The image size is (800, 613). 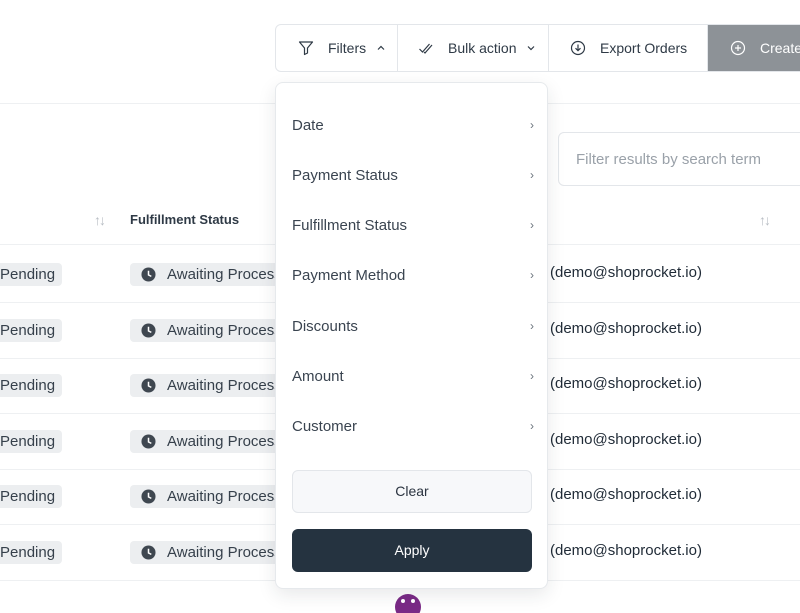 What do you see at coordinates (347, 48) in the screenshot?
I see `filters-label: Filters` at bounding box center [347, 48].